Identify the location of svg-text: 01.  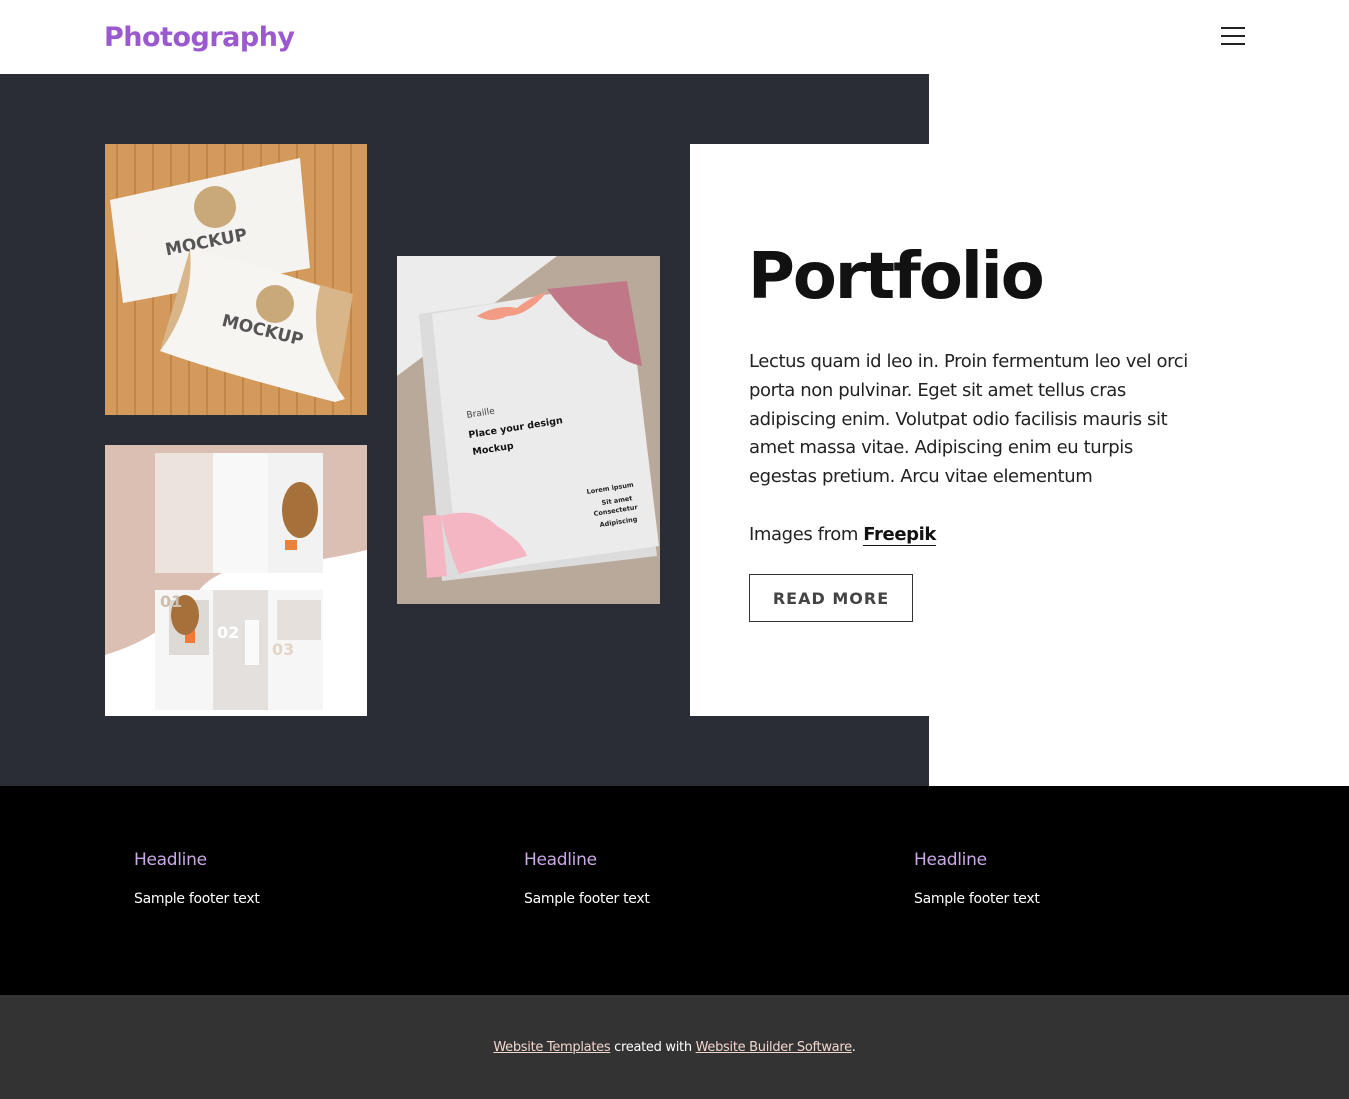
(171, 601).